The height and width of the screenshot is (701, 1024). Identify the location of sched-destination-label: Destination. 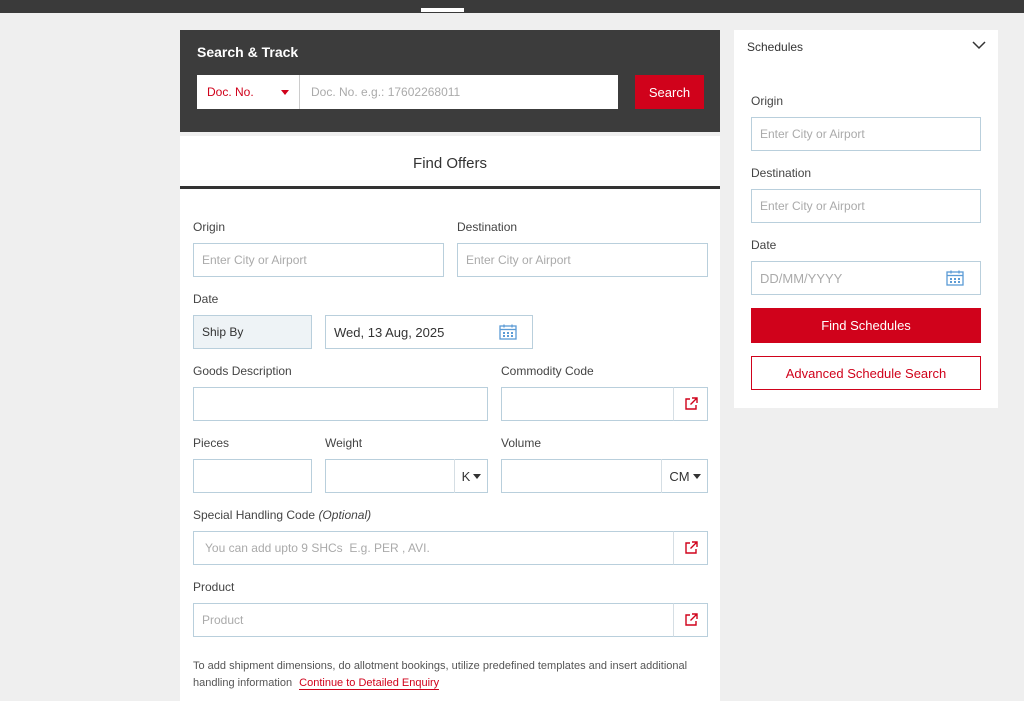
(781, 173).